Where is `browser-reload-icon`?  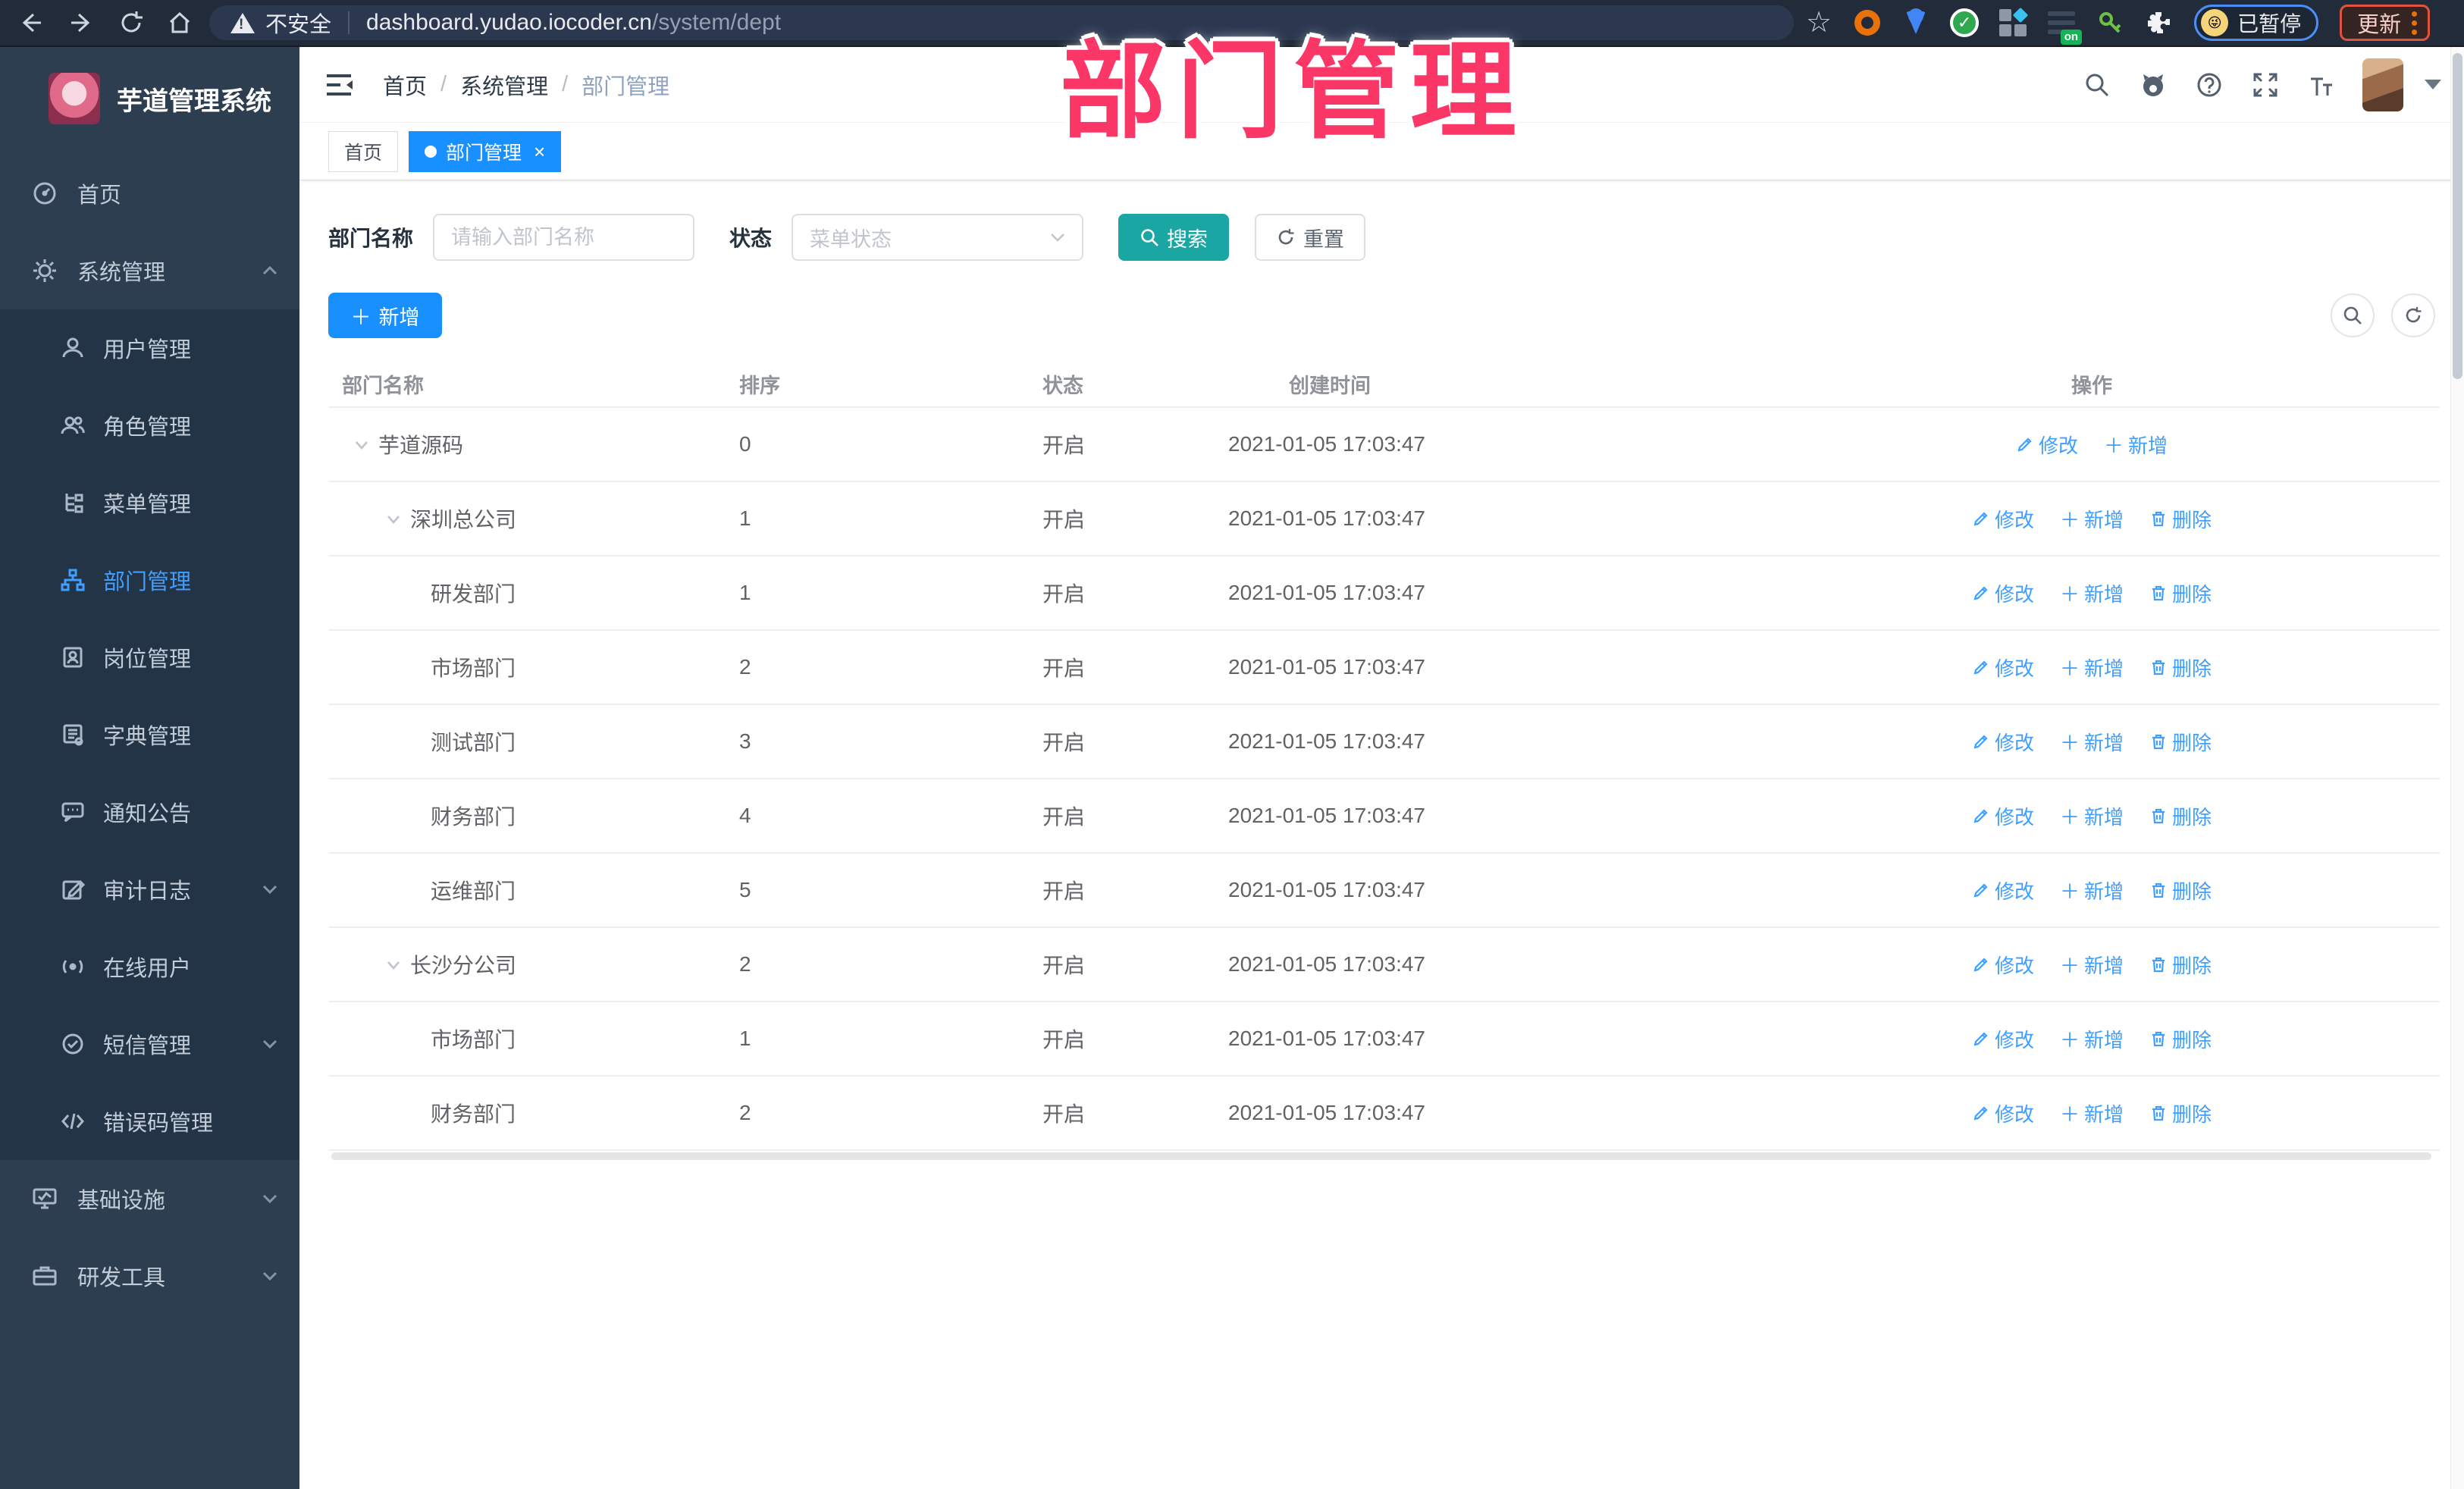 browser-reload-icon is located at coordinates (131, 23).